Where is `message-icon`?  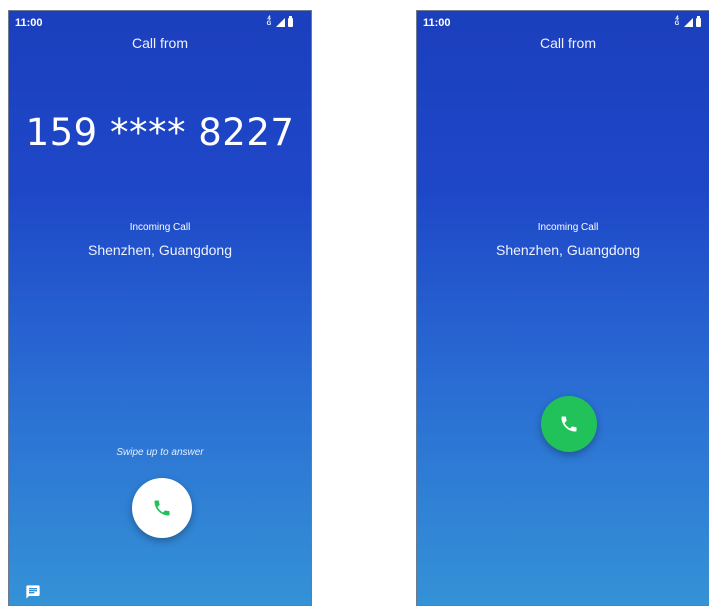 message-icon is located at coordinates (33, 592).